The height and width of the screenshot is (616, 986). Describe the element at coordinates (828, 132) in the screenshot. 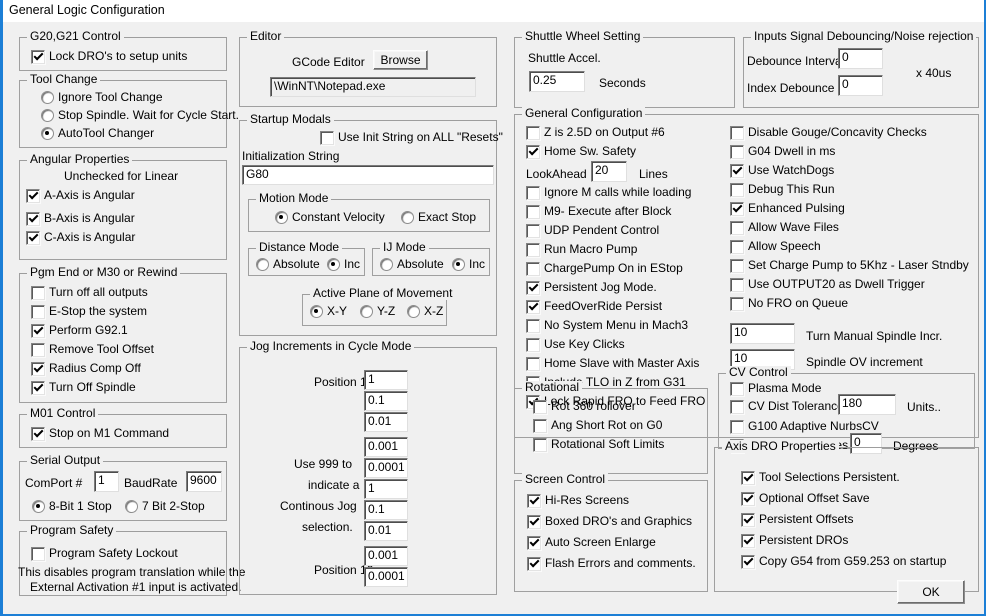

I see `checkbox-disable-gouge-concavity-checks: Disable Gouge/Concavity Checks` at that location.